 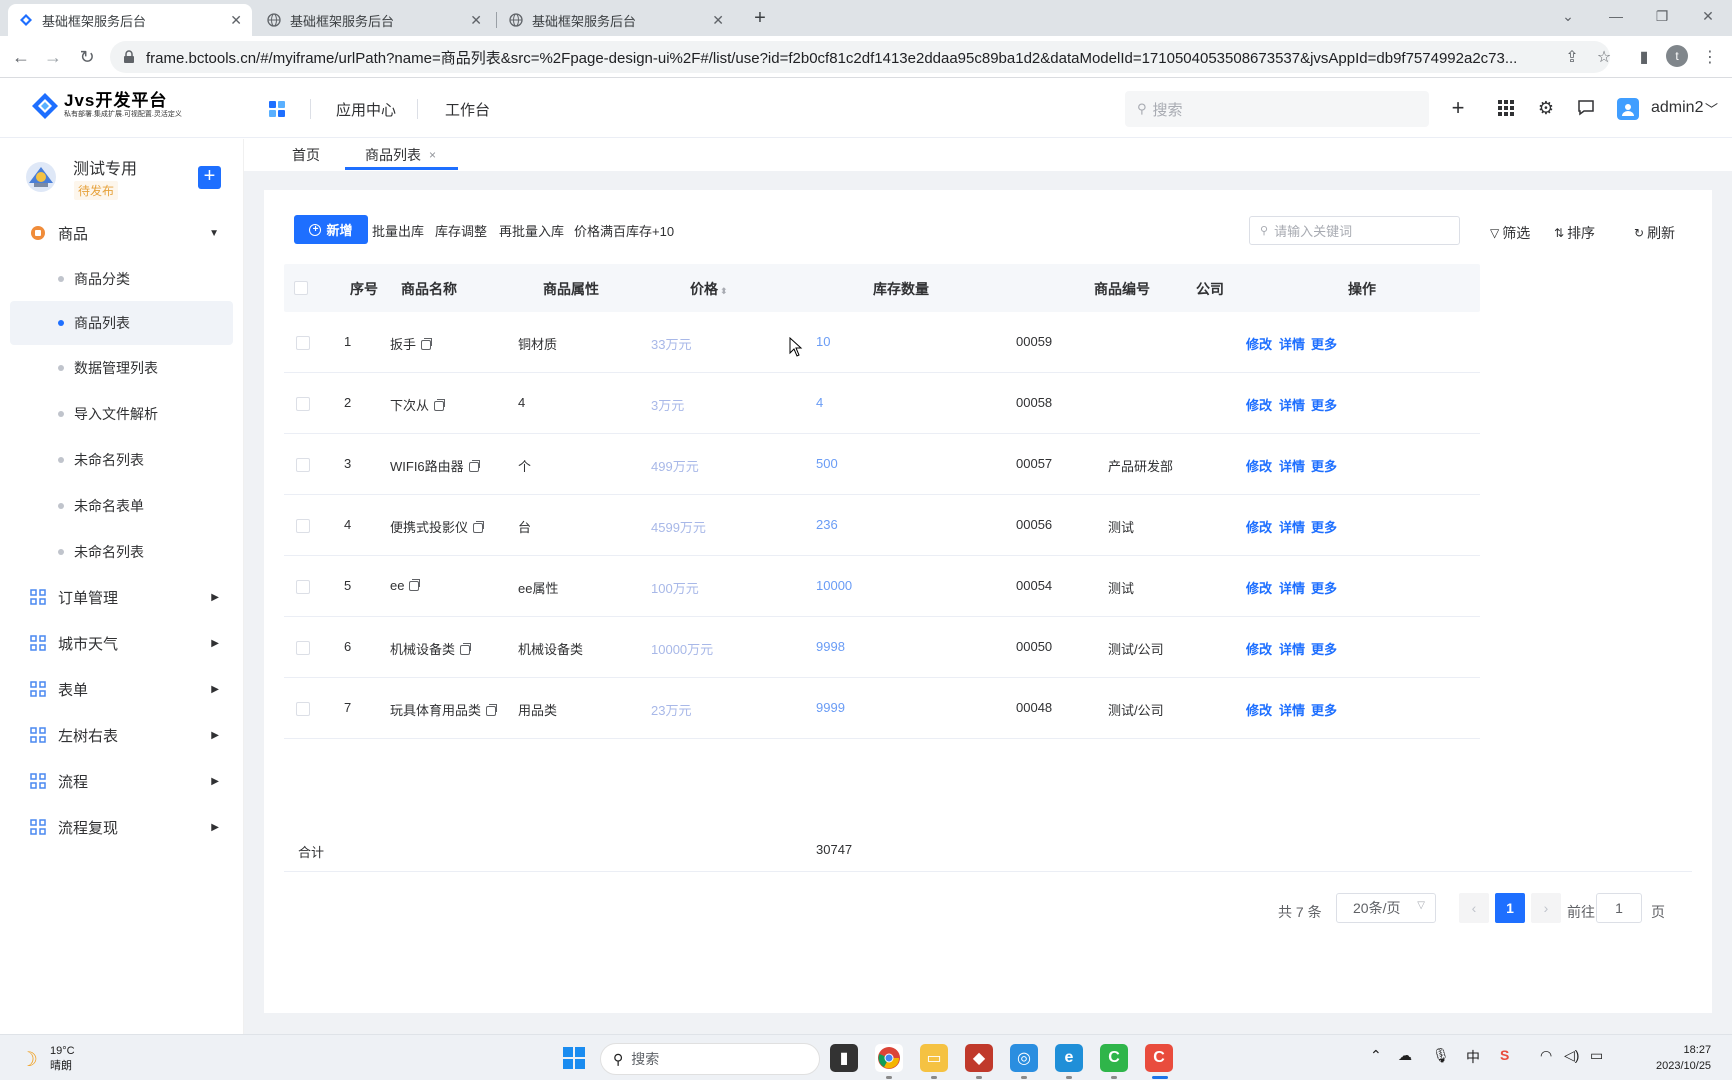 I want to click on menu-item-city-weather: 城市天气 ▶, so click(x=121, y=643).